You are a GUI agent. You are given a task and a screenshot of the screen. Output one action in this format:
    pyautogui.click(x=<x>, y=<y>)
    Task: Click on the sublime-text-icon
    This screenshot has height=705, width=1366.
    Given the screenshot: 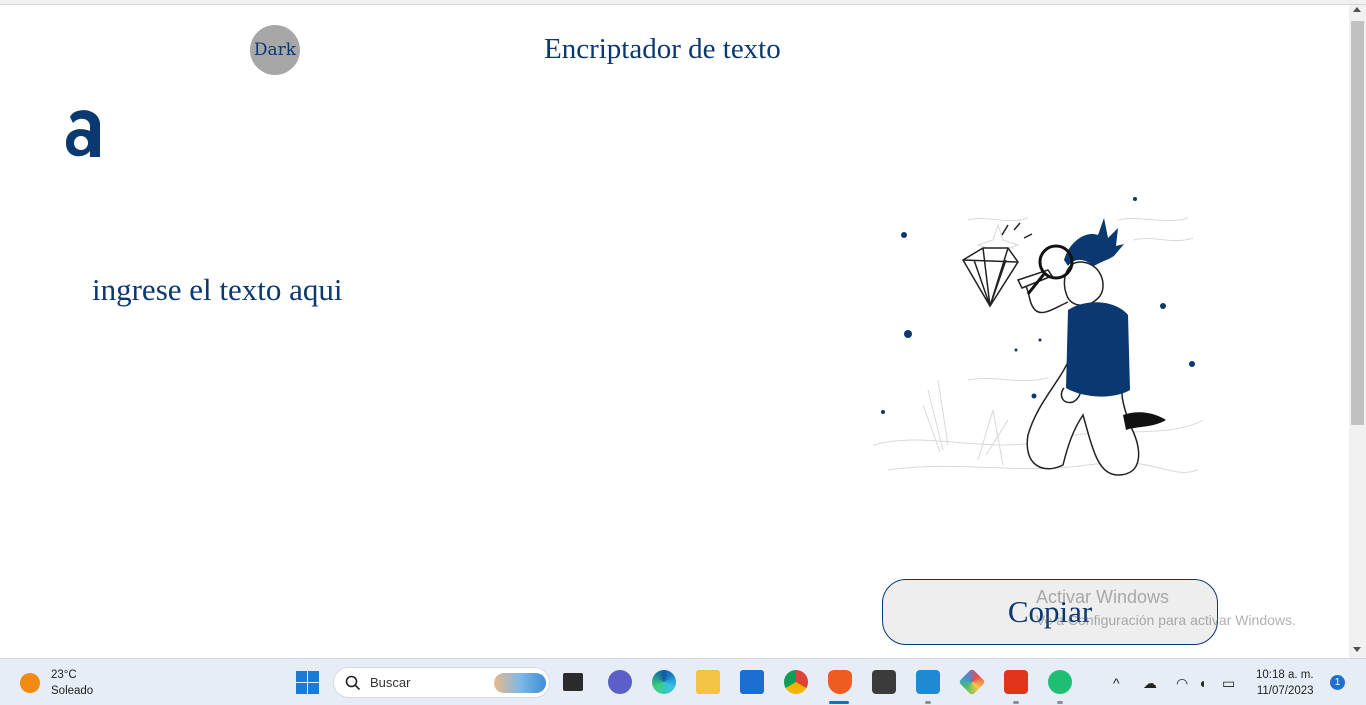 What is the action you would take?
    pyautogui.click(x=884, y=682)
    